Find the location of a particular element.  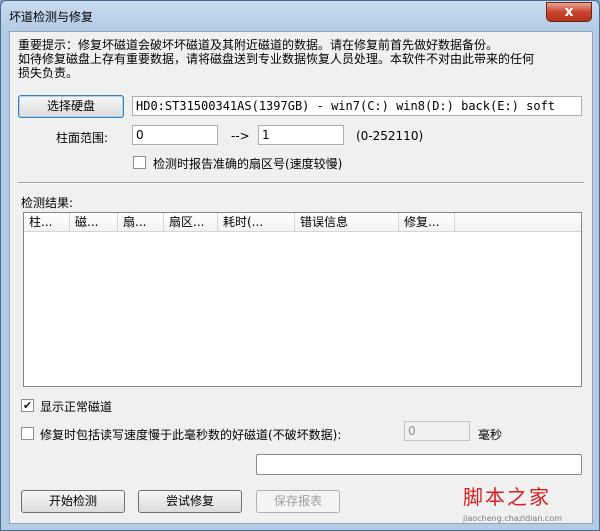

cylinder-range-hint: (0-252110) is located at coordinates (390, 136).